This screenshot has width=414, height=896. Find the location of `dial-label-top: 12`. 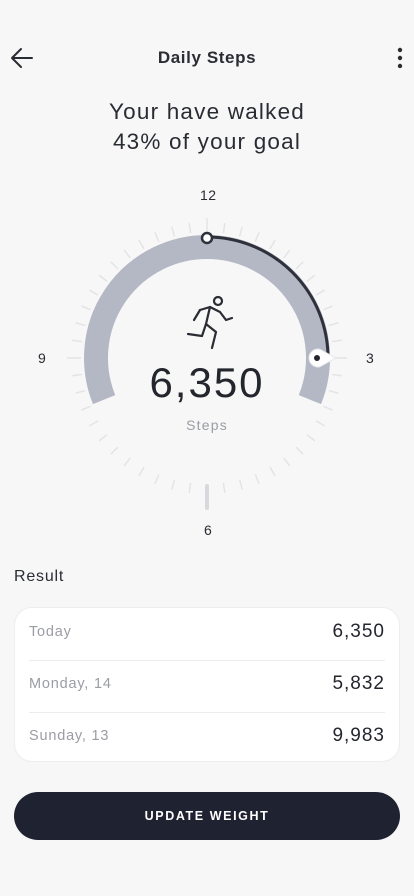

dial-label-top: 12 is located at coordinates (208, 195).